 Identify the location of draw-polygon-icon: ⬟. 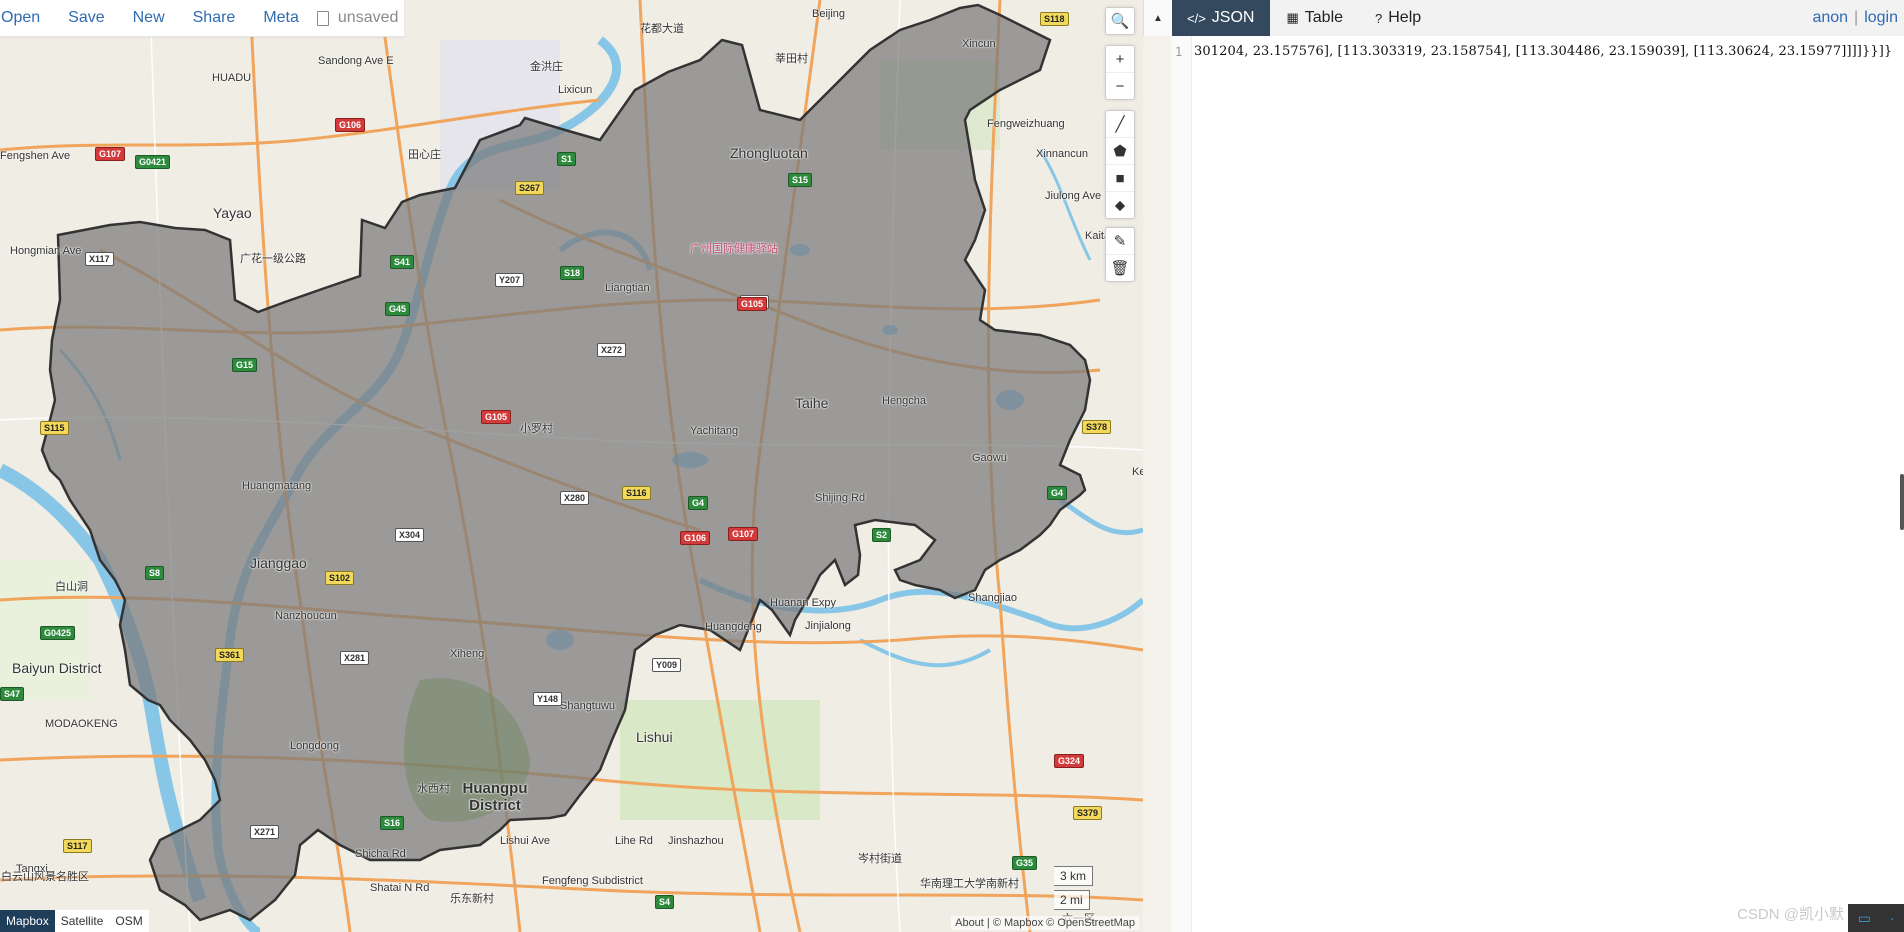
(1120, 150).